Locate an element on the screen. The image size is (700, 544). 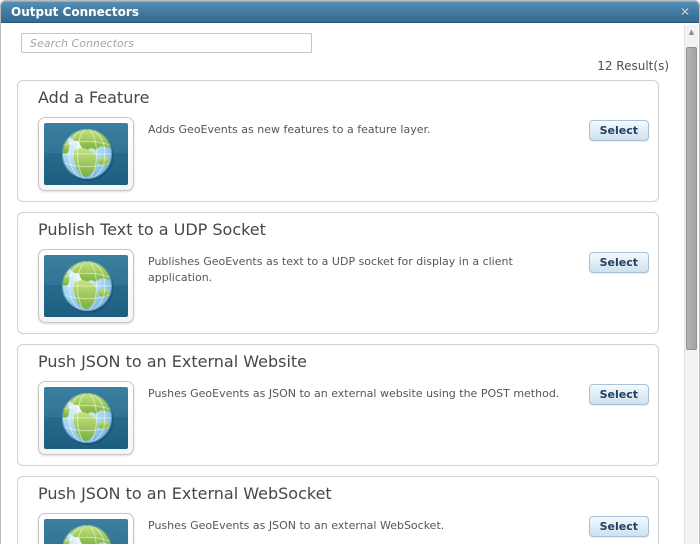
connector-title: Add a Feature is located at coordinates (94, 97).